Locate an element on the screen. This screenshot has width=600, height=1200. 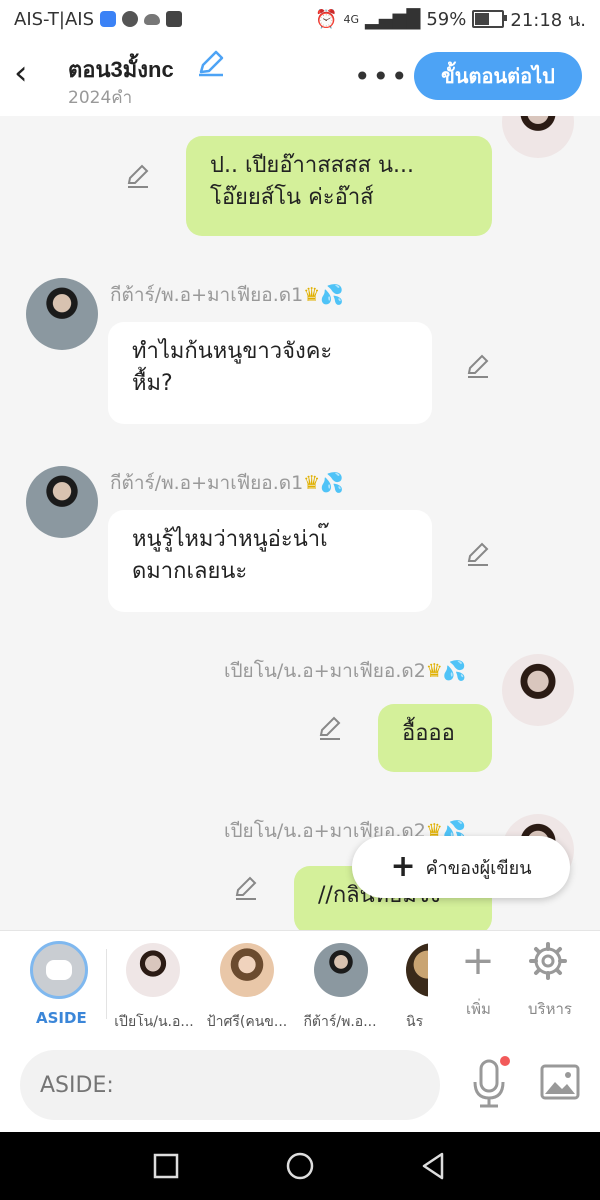
aside-button is located at coordinates (59, 970).